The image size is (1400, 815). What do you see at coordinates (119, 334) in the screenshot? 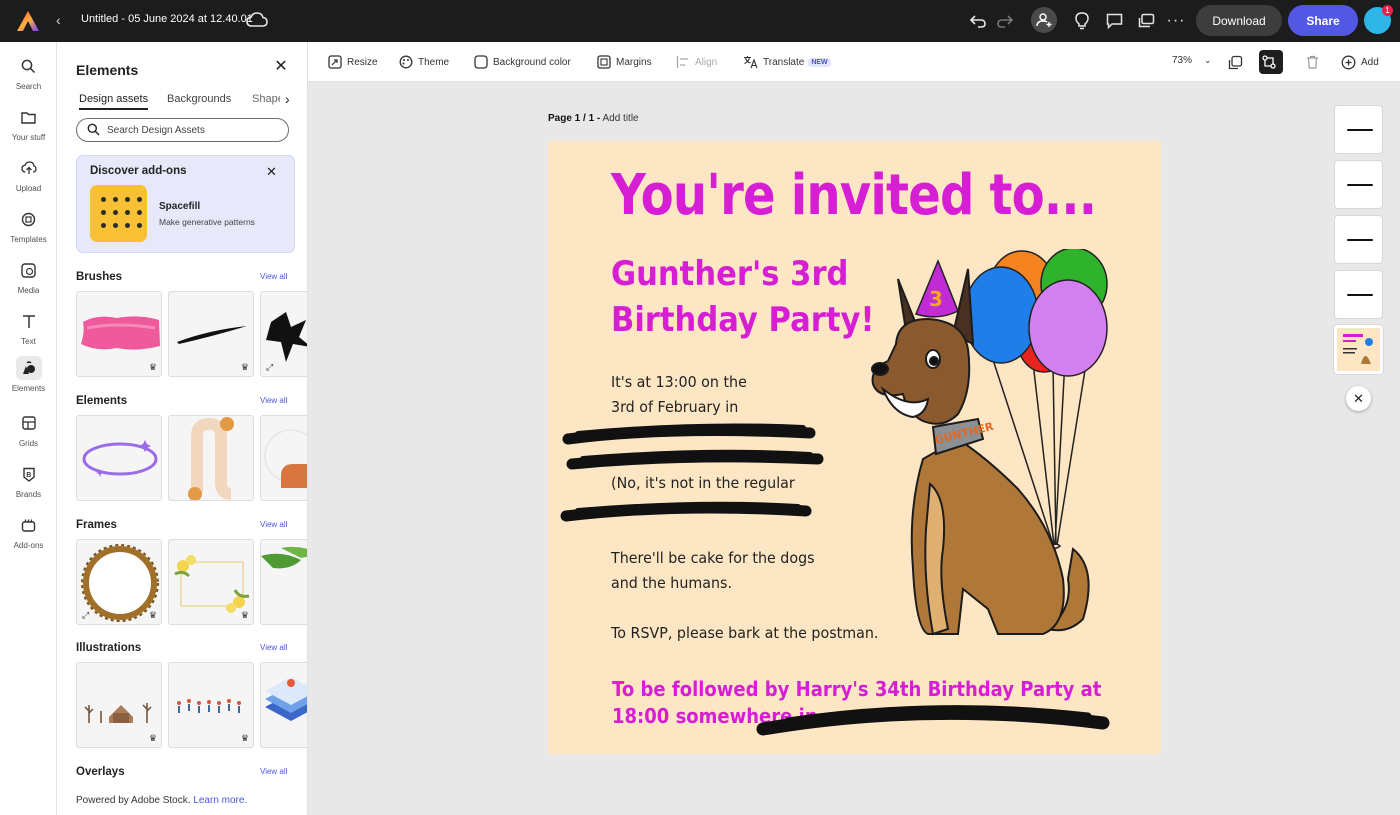
I see `brush-thumb-pink: ♛` at bounding box center [119, 334].